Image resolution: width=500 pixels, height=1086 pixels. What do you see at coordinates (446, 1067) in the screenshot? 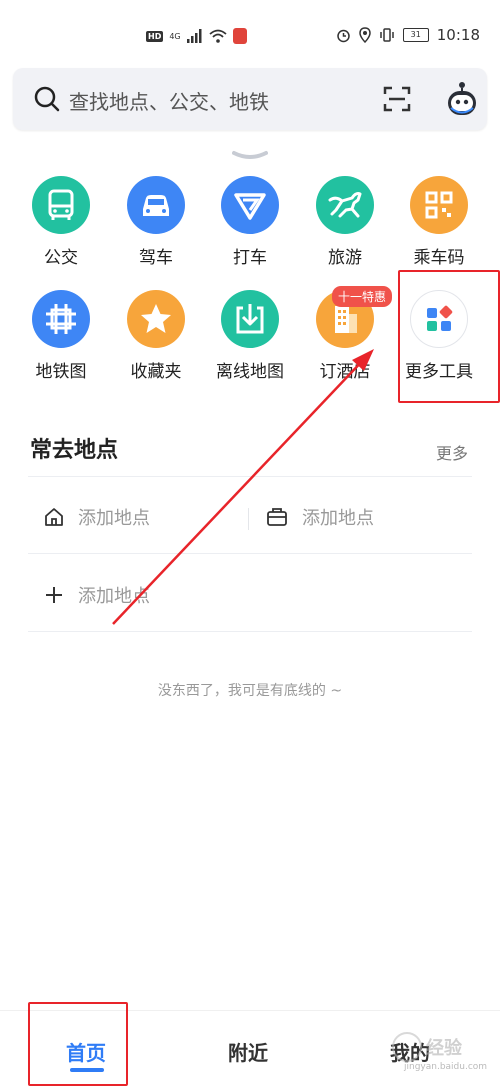
I see `watermark-url: jingyan.baidu.com` at bounding box center [446, 1067].